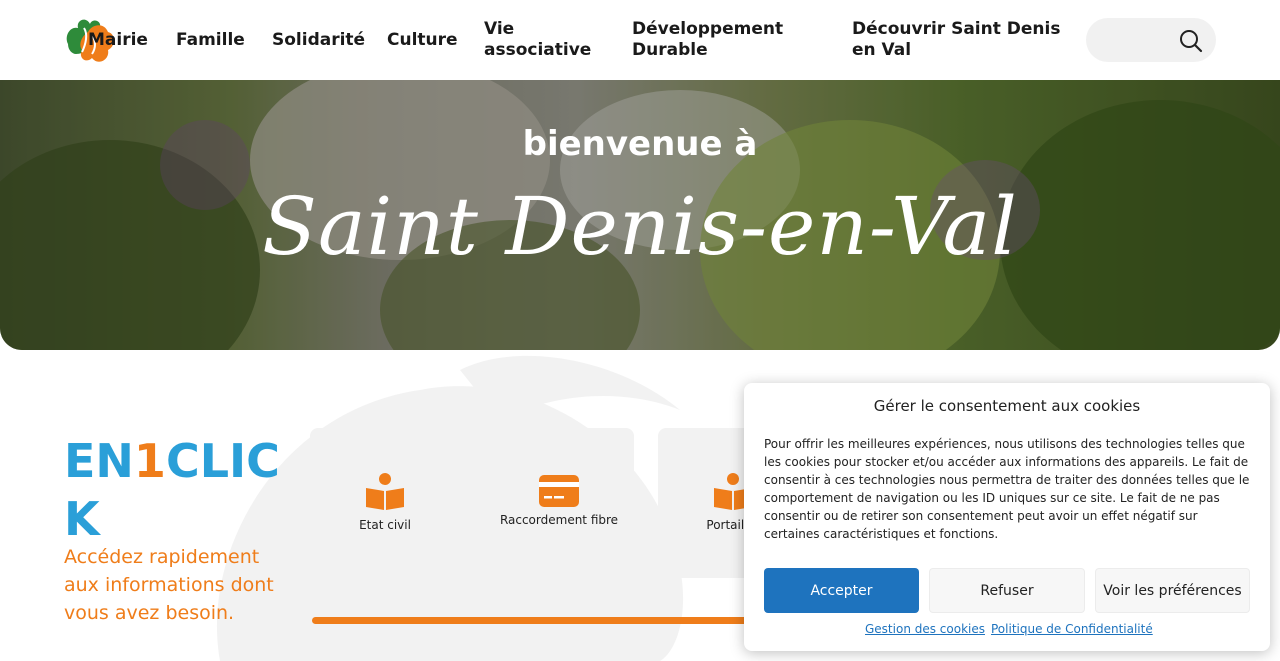  Describe the element at coordinates (841, 590) in the screenshot. I see `accept-button: Accepter` at that location.